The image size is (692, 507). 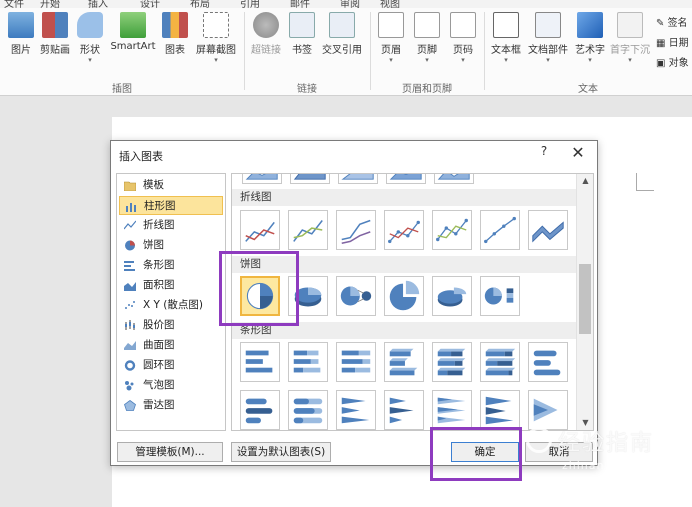 I want to click on cancel-button: 取消, so click(x=559, y=452).